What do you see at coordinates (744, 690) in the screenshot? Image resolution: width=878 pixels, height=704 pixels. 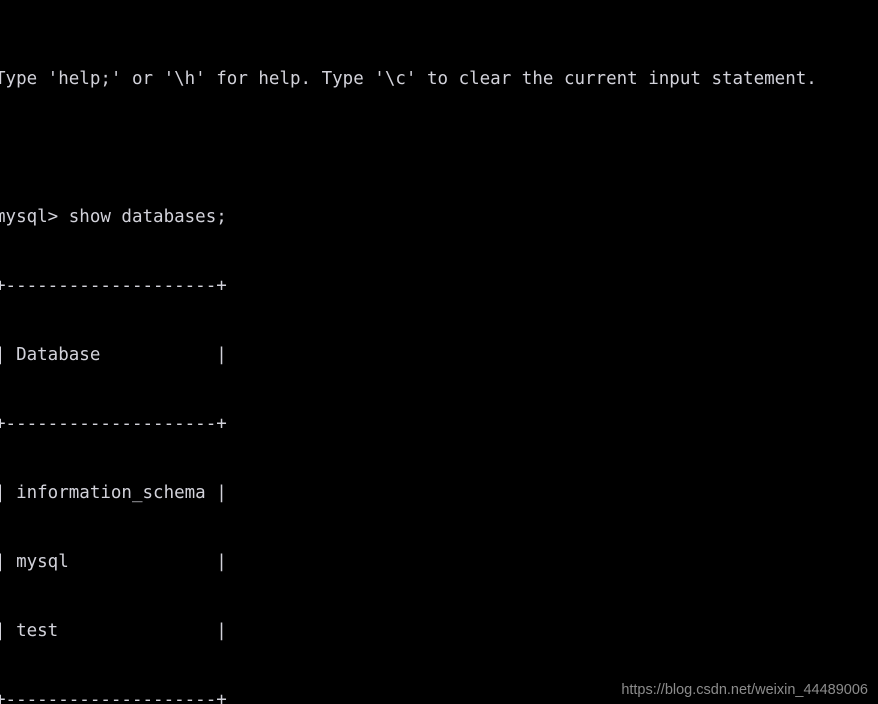 I see `watermark-url: https://blog.csdn.net/weixin_44489006` at bounding box center [744, 690].